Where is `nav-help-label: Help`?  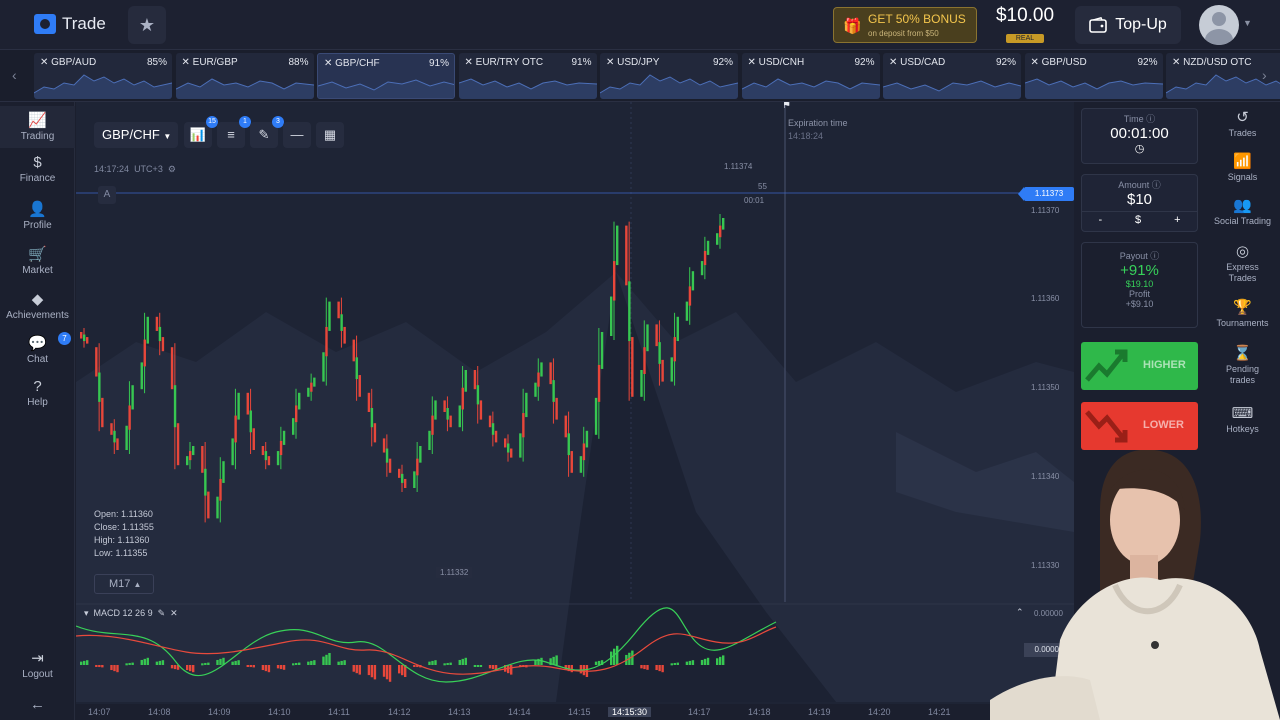
nav-help-label: Help is located at coordinates (37, 402).